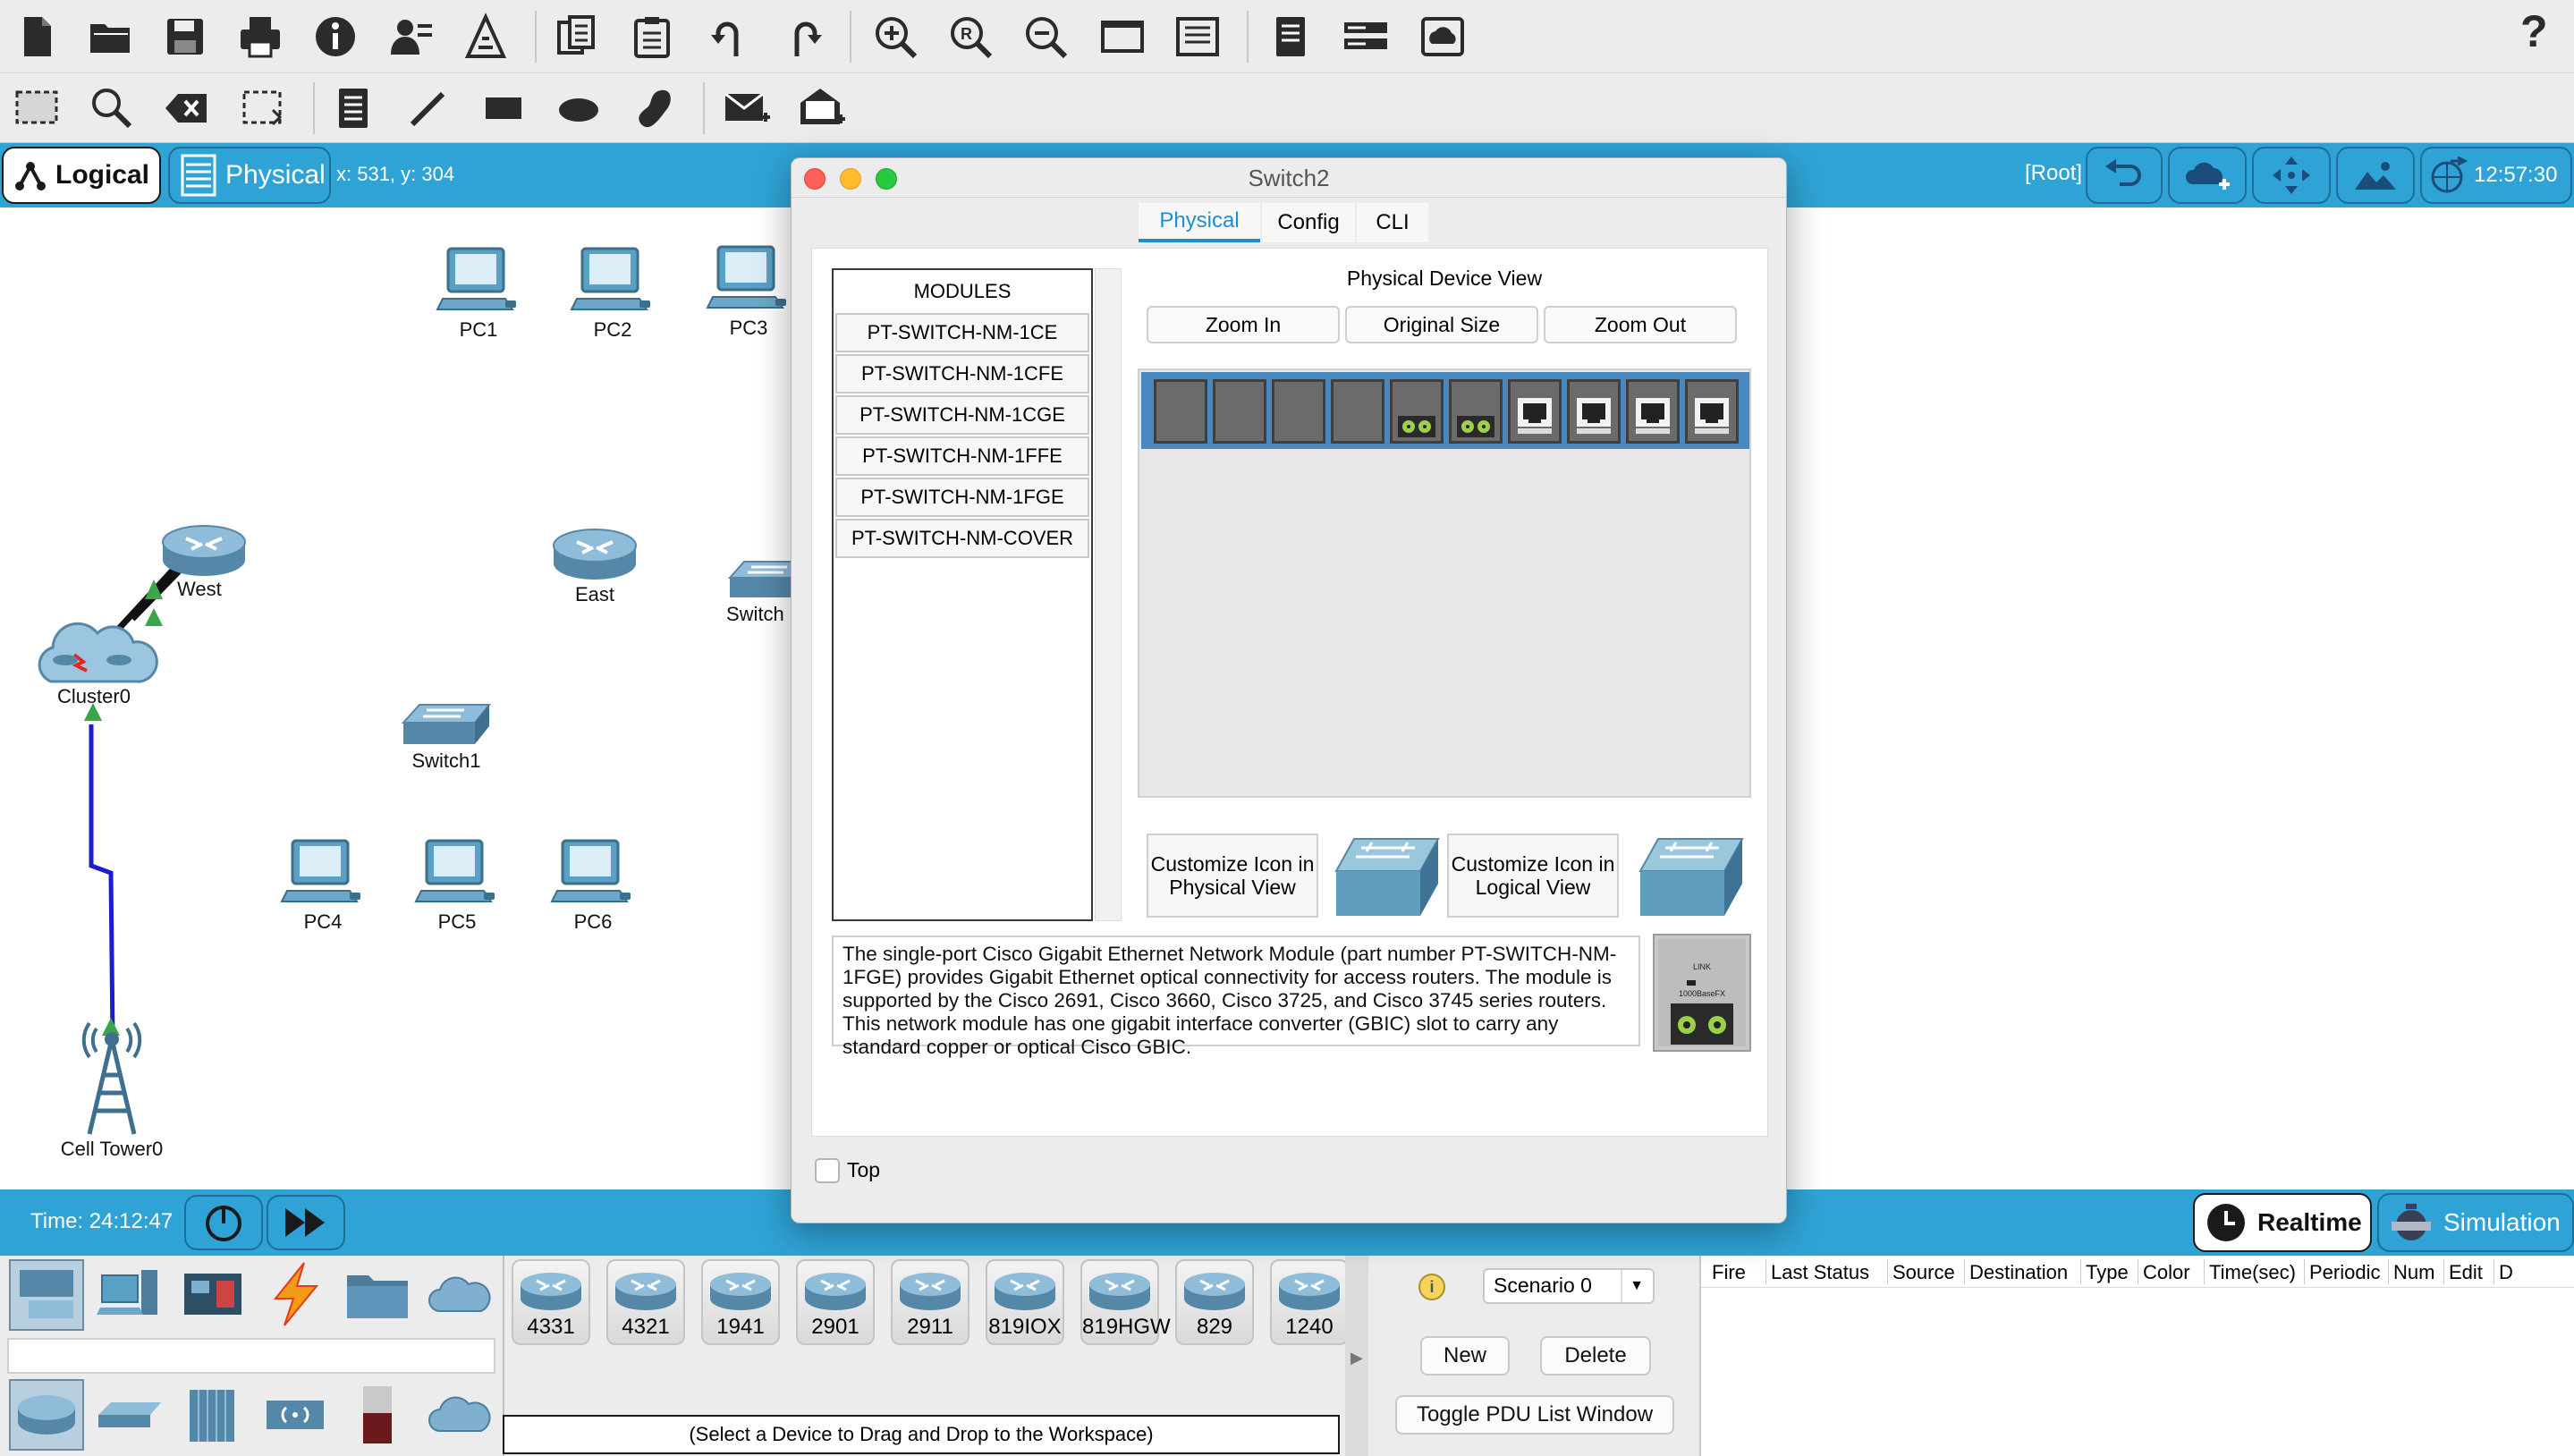 The width and height of the screenshot is (2574, 1456). What do you see at coordinates (827, 1170) in the screenshot?
I see `top-checkbox` at bounding box center [827, 1170].